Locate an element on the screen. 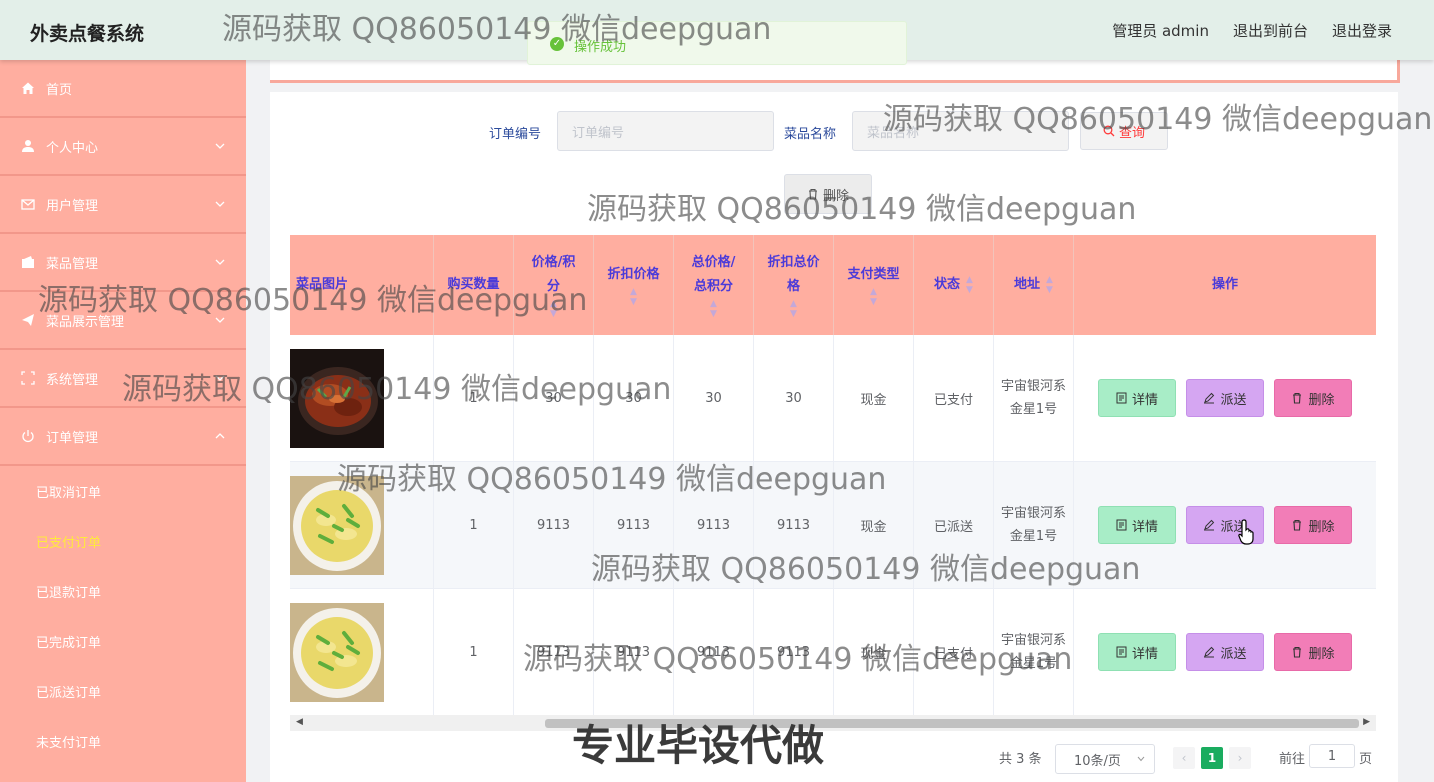 The image size is (1434, 782). col-header-label: 操作 is located at coordinates (1224, 284).